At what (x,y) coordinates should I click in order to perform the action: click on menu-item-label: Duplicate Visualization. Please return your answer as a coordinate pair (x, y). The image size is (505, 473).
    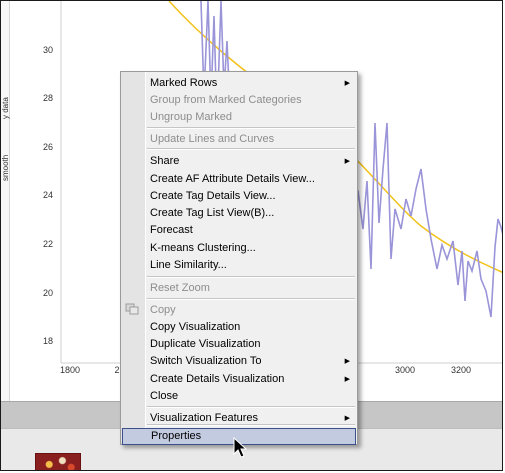
    Looking at the image, I should click on (205, 344).